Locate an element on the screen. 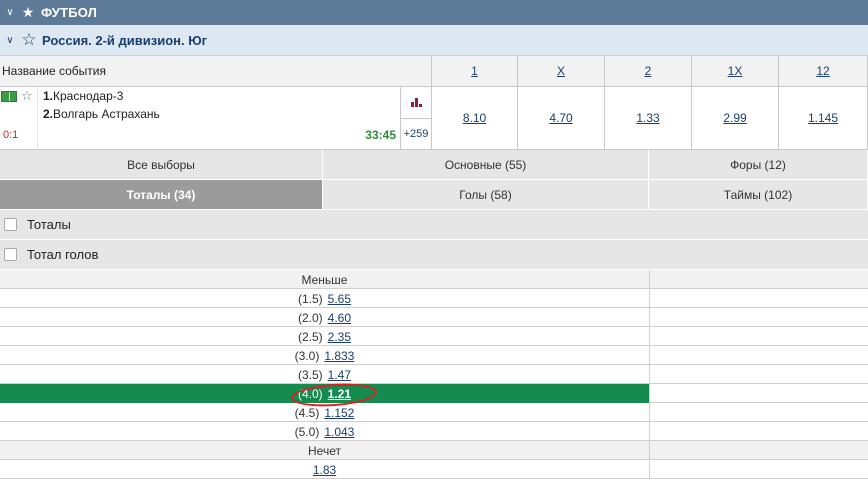 This screenshot has height=479, width=868. group-total-goals: Тотал голов is located at coordinates (434, 255).